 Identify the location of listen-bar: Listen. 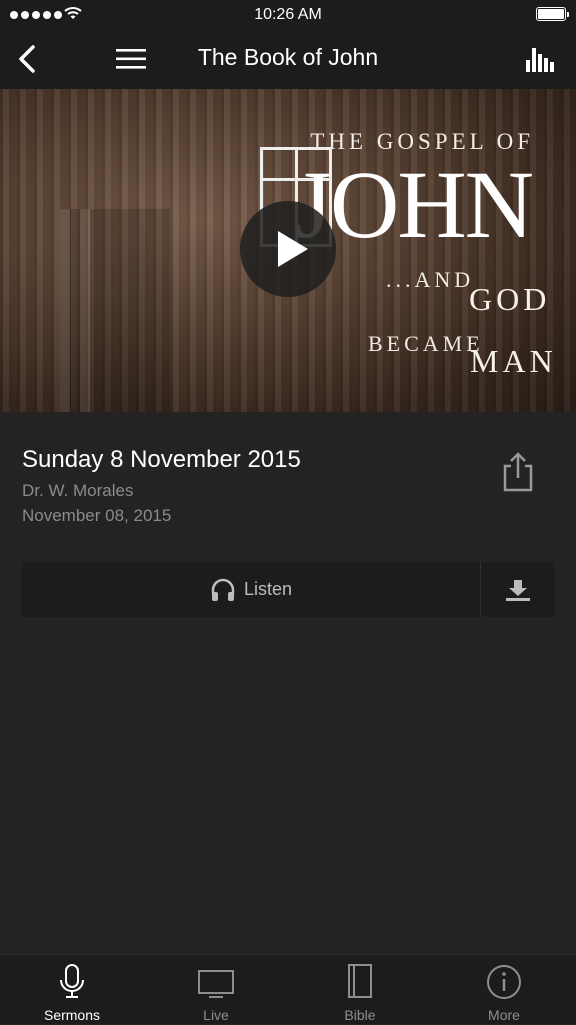
(288, 589).